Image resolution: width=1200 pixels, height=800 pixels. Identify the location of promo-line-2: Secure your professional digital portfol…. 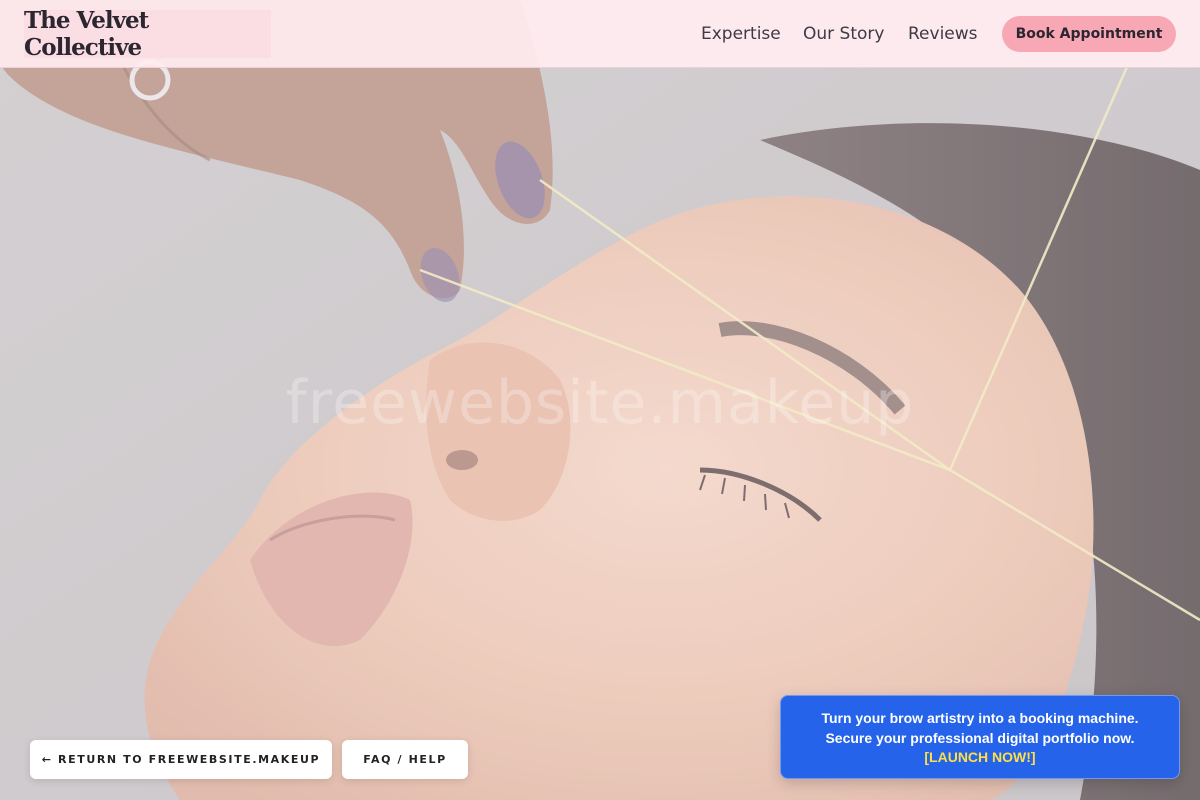
(980, 737).